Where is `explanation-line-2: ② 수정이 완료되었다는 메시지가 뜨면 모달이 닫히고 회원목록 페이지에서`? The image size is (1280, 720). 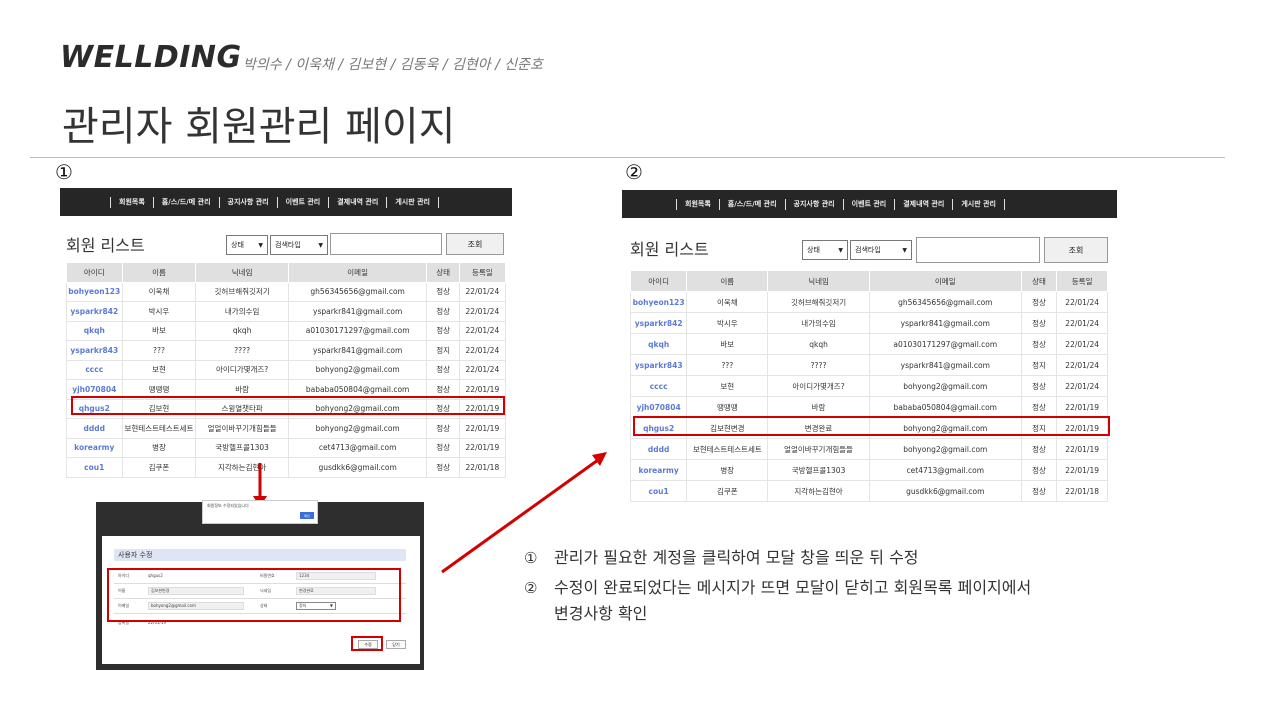 explanation-line-2: ② 수정이 완료되었다는 메시지가 뜨면 모달이 닫히고 회원목록 페이지에서 is located at coordinates (864, 588).